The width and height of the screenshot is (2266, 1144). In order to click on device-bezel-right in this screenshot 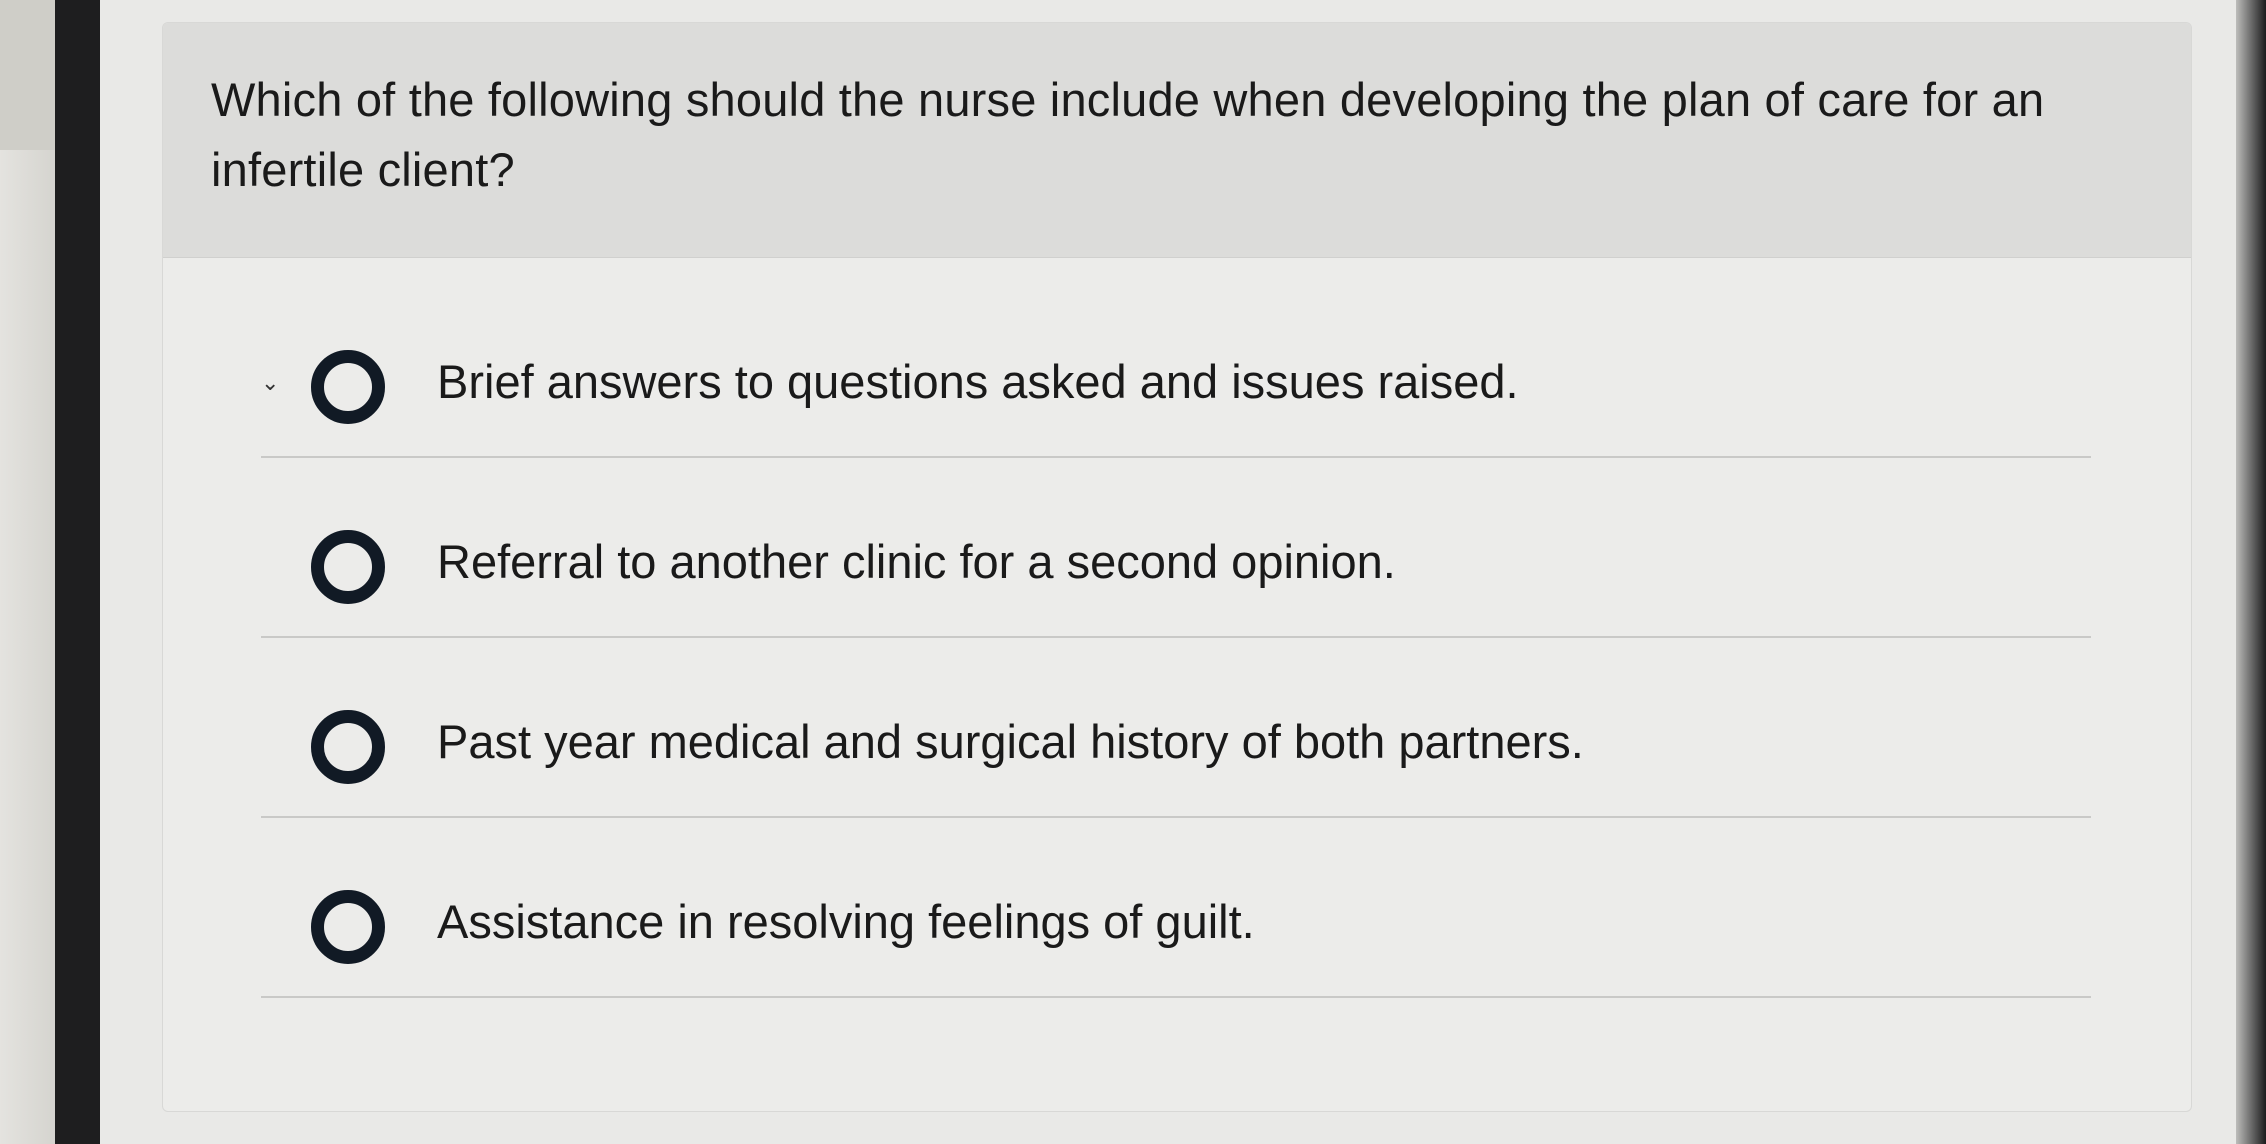, I will do `click(2251, 572)`.